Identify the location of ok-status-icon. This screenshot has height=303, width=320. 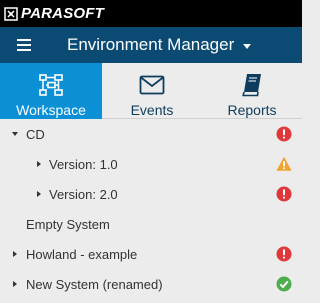
(284, 284).